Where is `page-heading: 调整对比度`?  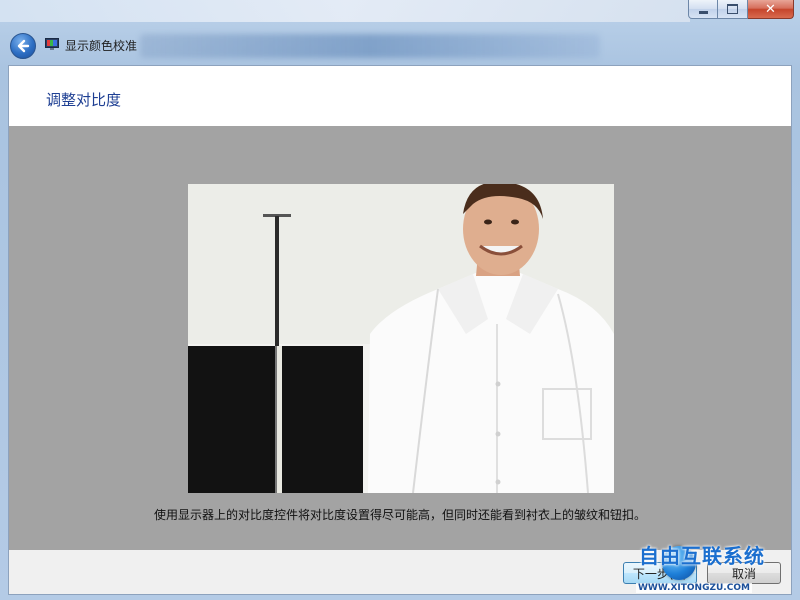
page-heading: 调整对比度 is located at coordinates (84, 100).